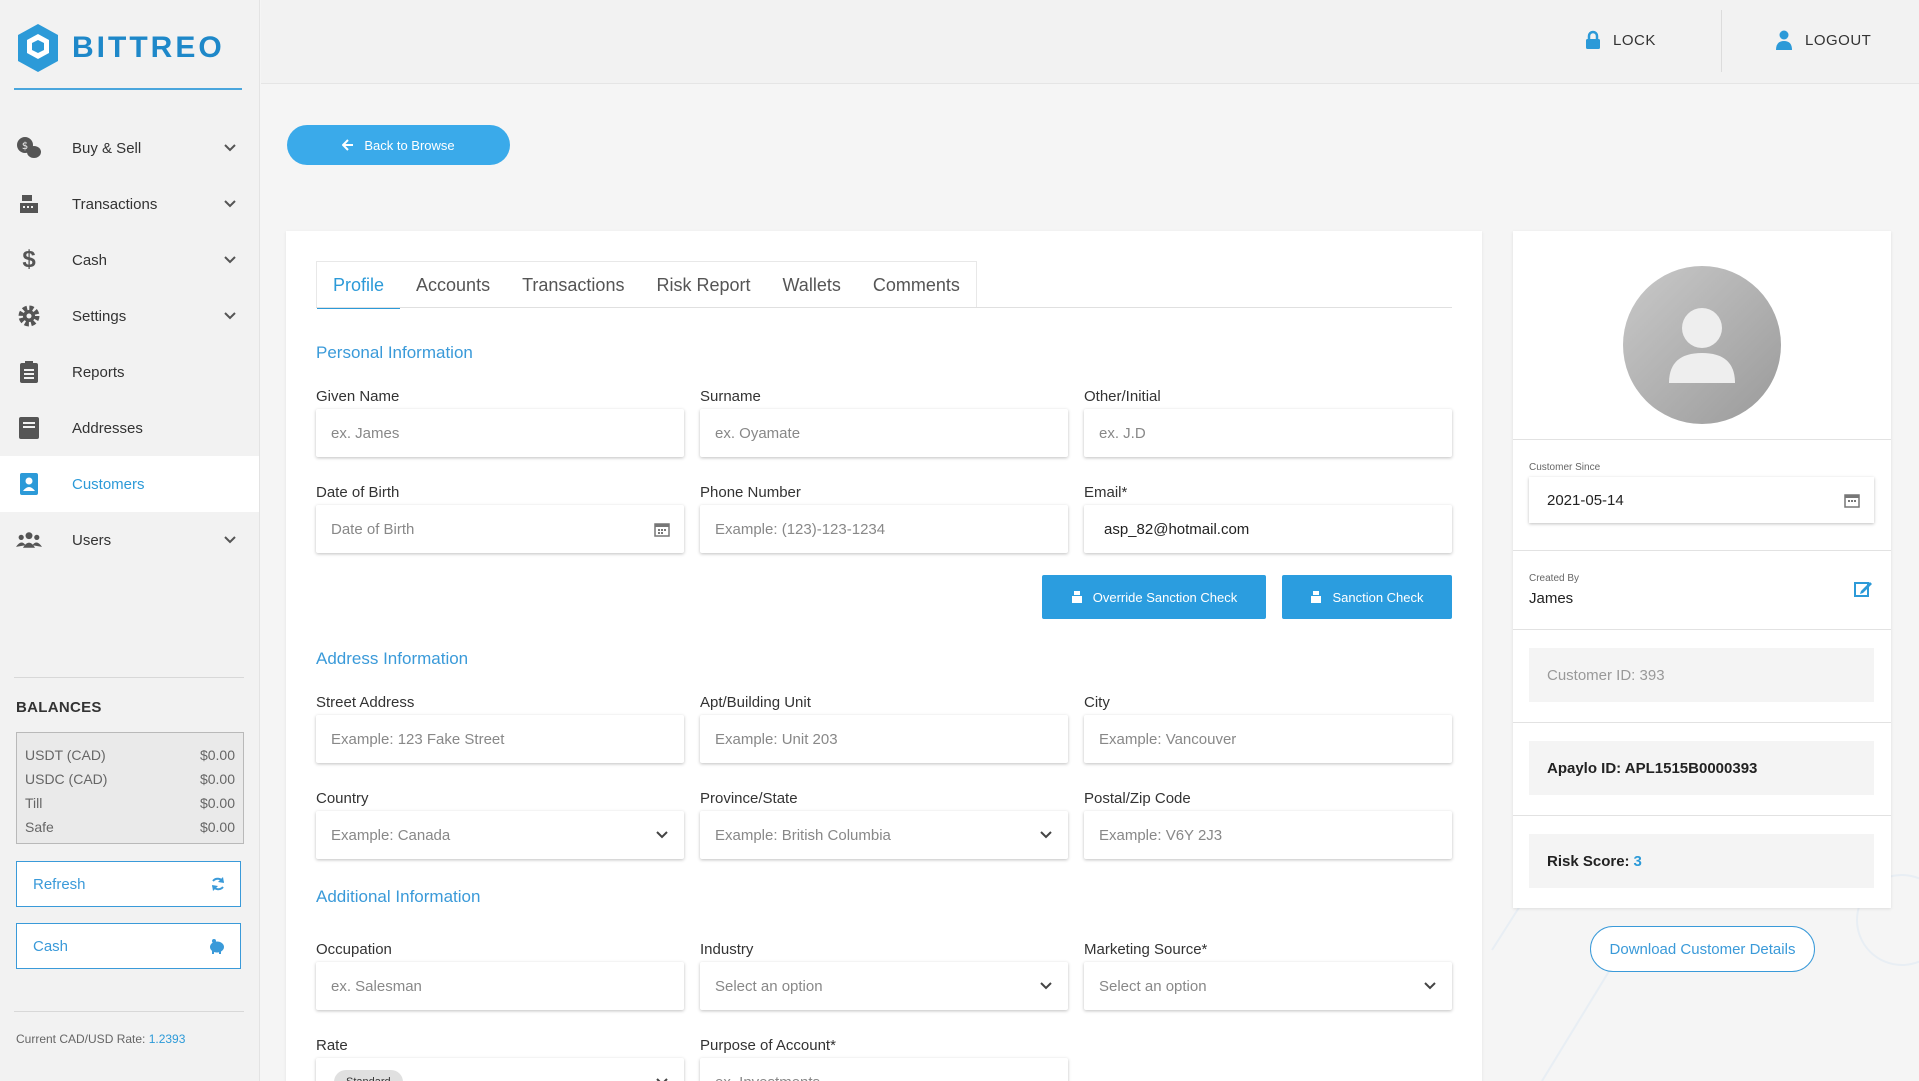  I want to click on apaylo-id-box: Apaylo ID: APL1515B0000393, so click(1701, 768).